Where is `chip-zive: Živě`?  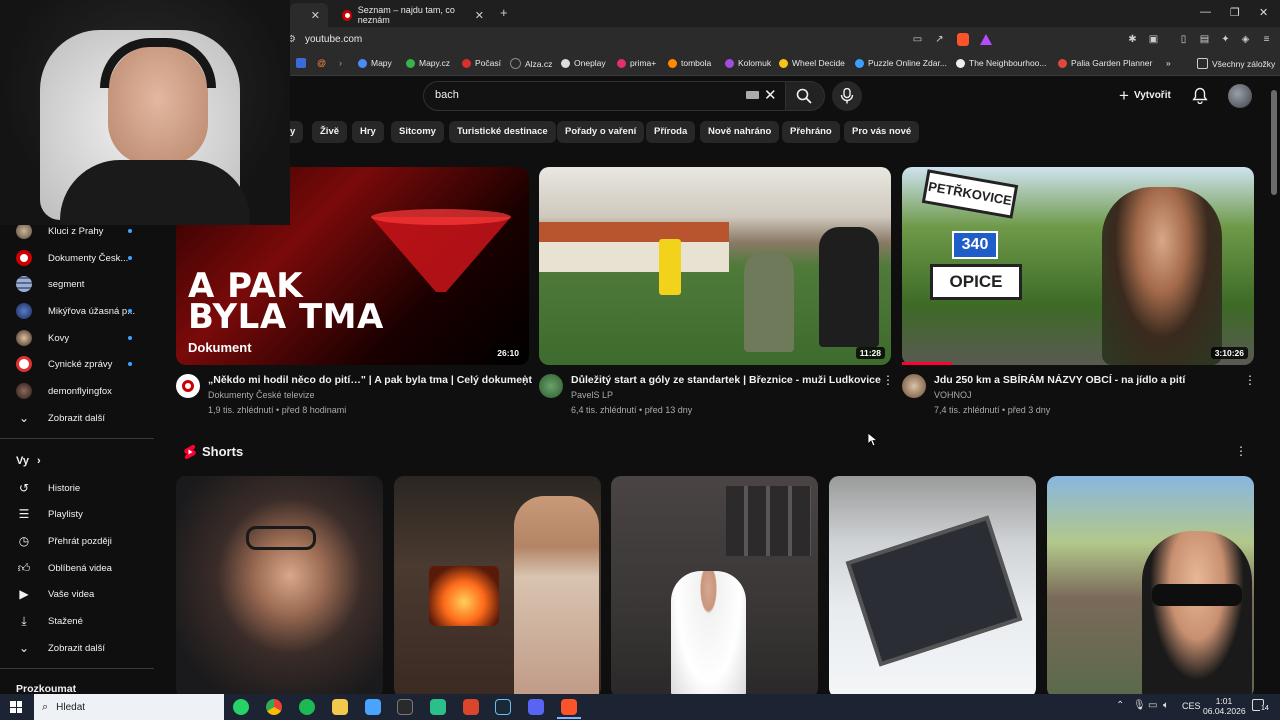 chip-zive: Živě is located at coordinates (330, 132).